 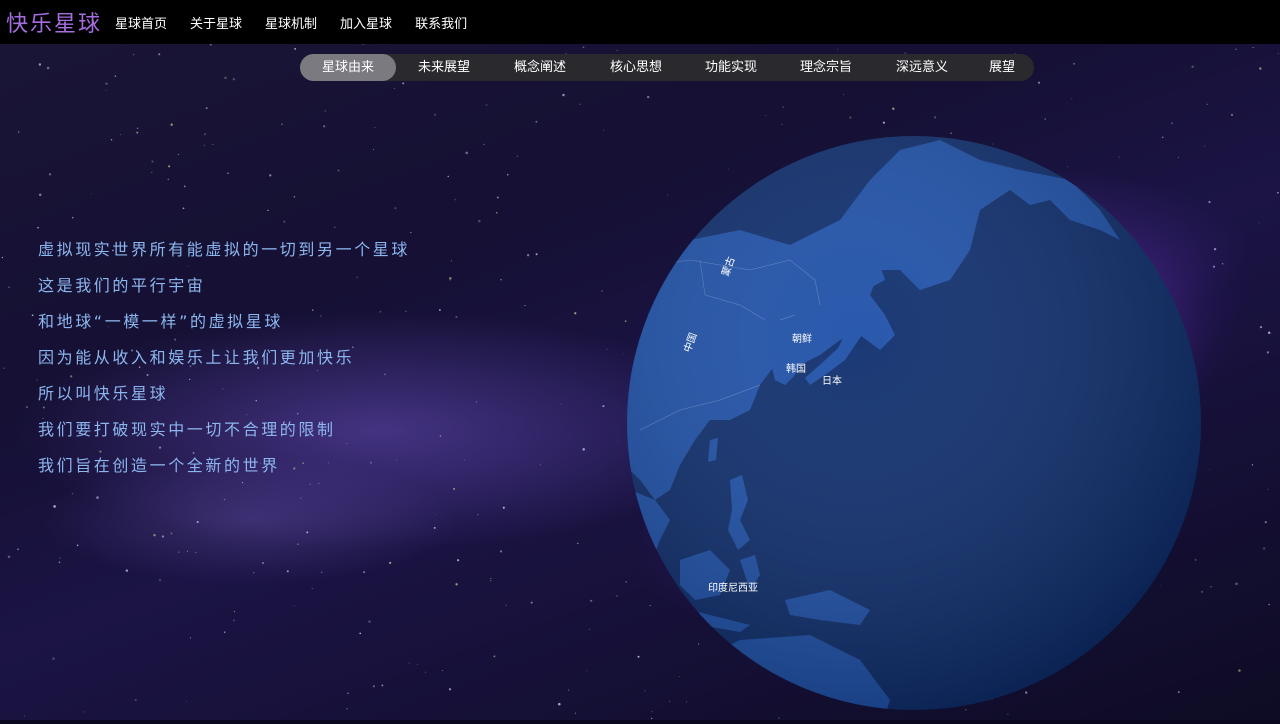 What do you see at coordinates (640, 22) in the screenshot?
I see `top-navigation-bar: 快乐星球 星球首页 关于星球 星球机制 加入星球 联系我们` at bounding box center [640, 22].